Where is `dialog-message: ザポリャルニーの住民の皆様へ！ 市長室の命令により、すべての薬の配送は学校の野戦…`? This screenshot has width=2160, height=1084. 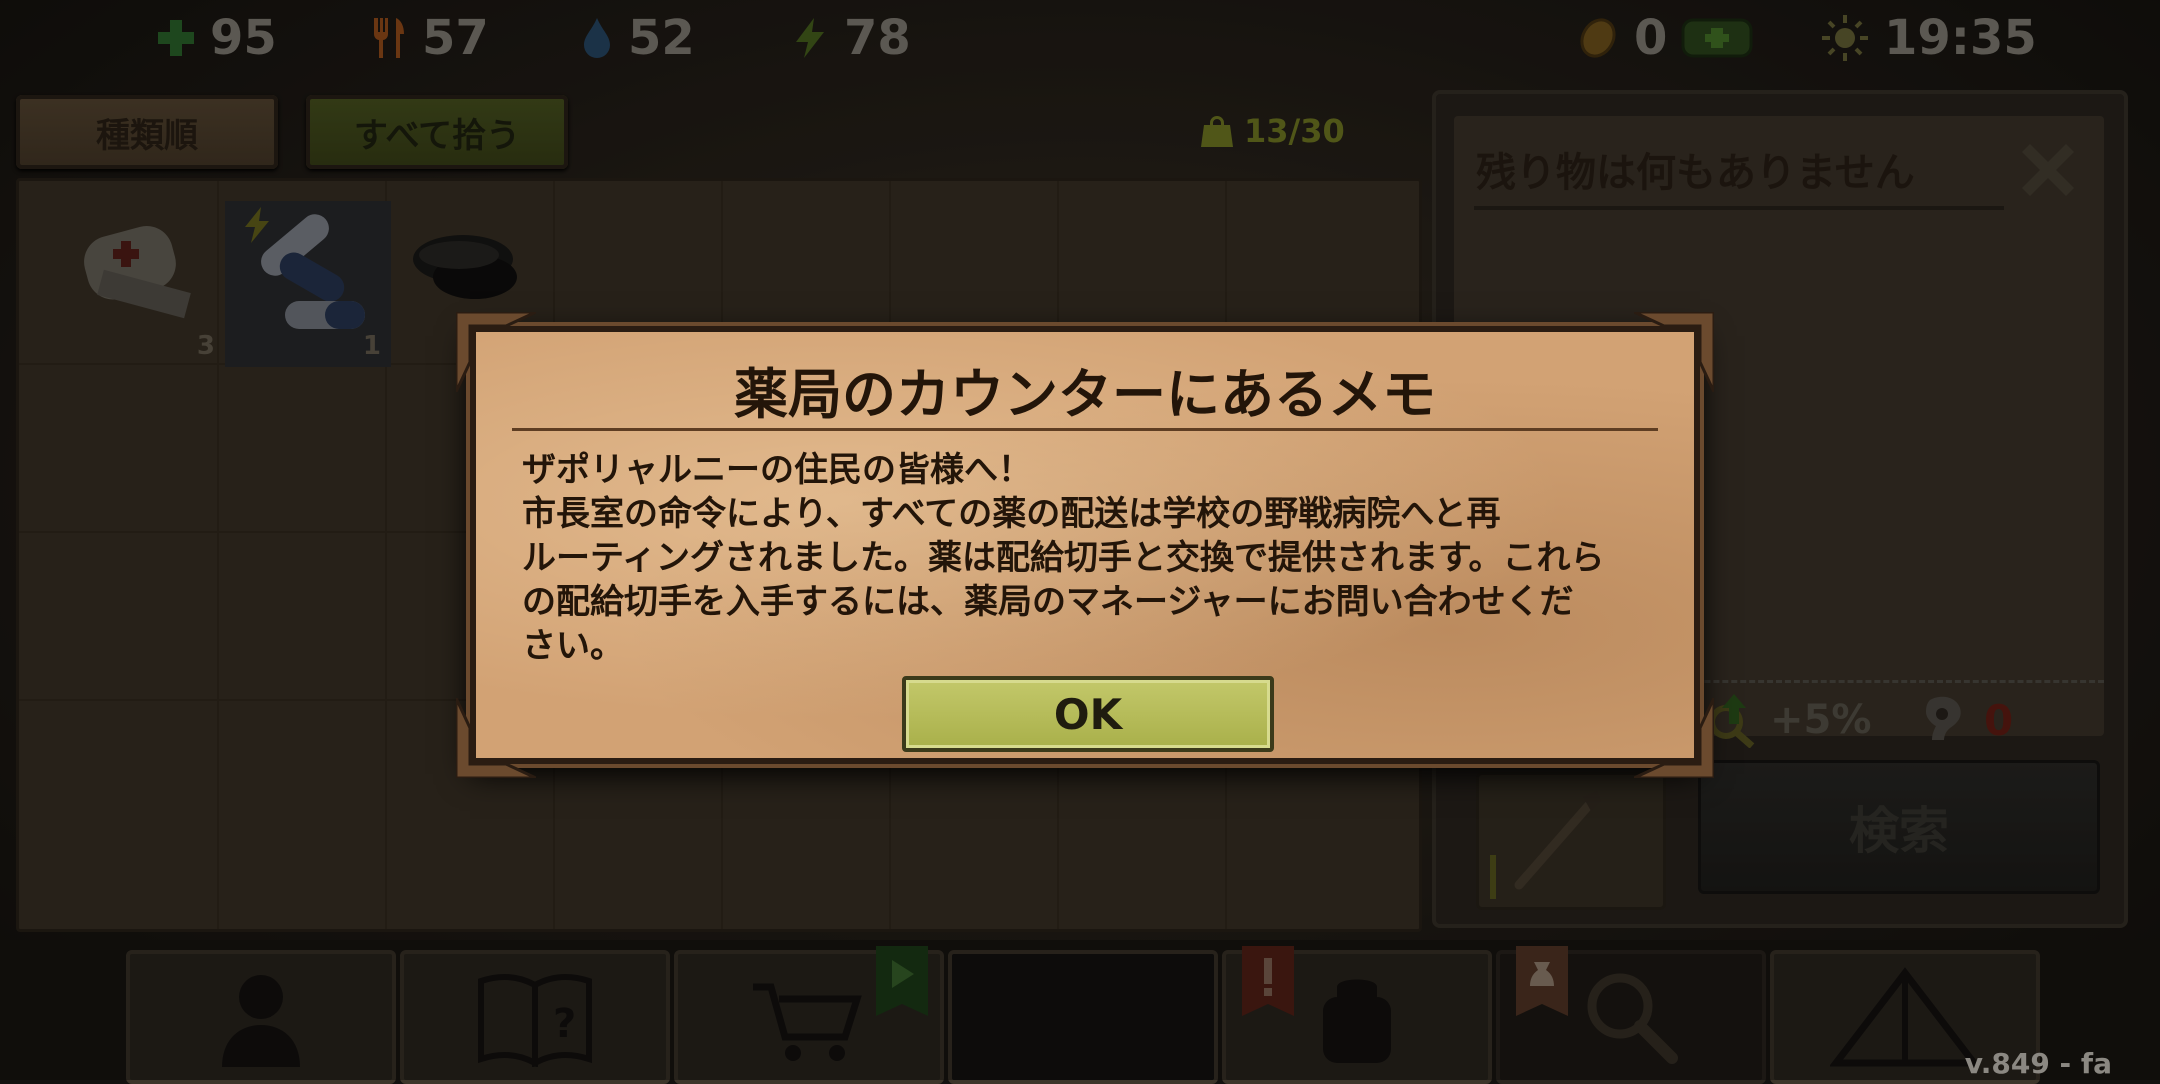
dialog-message: ザポリャルニーの住民の皆様へ！ 市長室の命令により、すべての薬の配送は学校の野戦… is located at coordinates (1085, 558).